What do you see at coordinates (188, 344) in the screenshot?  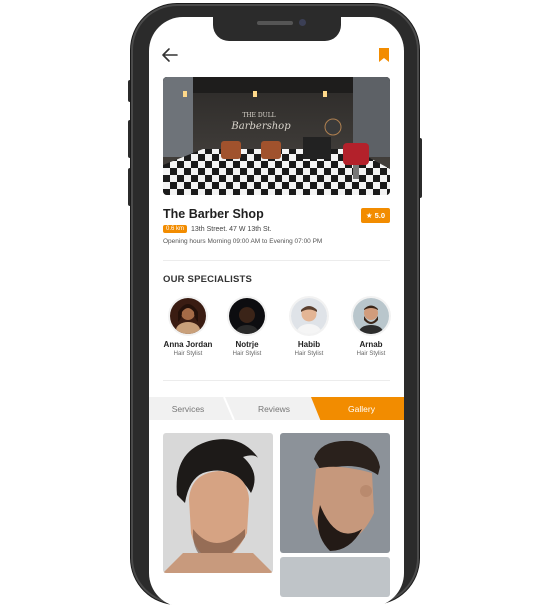 I see `specialist-name: Anna Jordan` at bounding box center [188, 344].